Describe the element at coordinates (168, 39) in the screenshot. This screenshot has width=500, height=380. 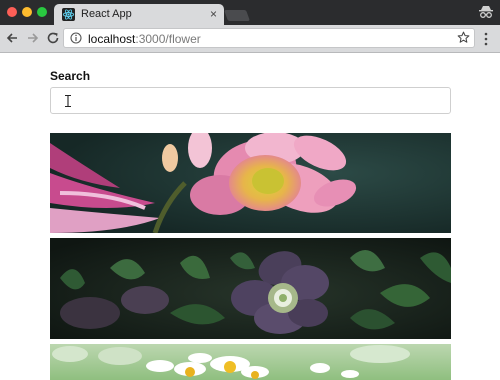
I see `url-path: :3000/flower` at that location.